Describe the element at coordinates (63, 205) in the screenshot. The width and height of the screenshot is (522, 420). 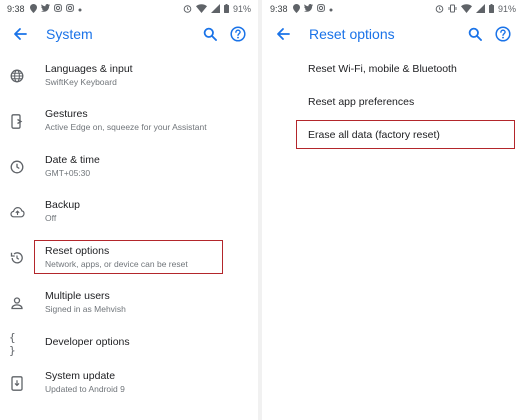
I see `item-title: Backup` at that location.